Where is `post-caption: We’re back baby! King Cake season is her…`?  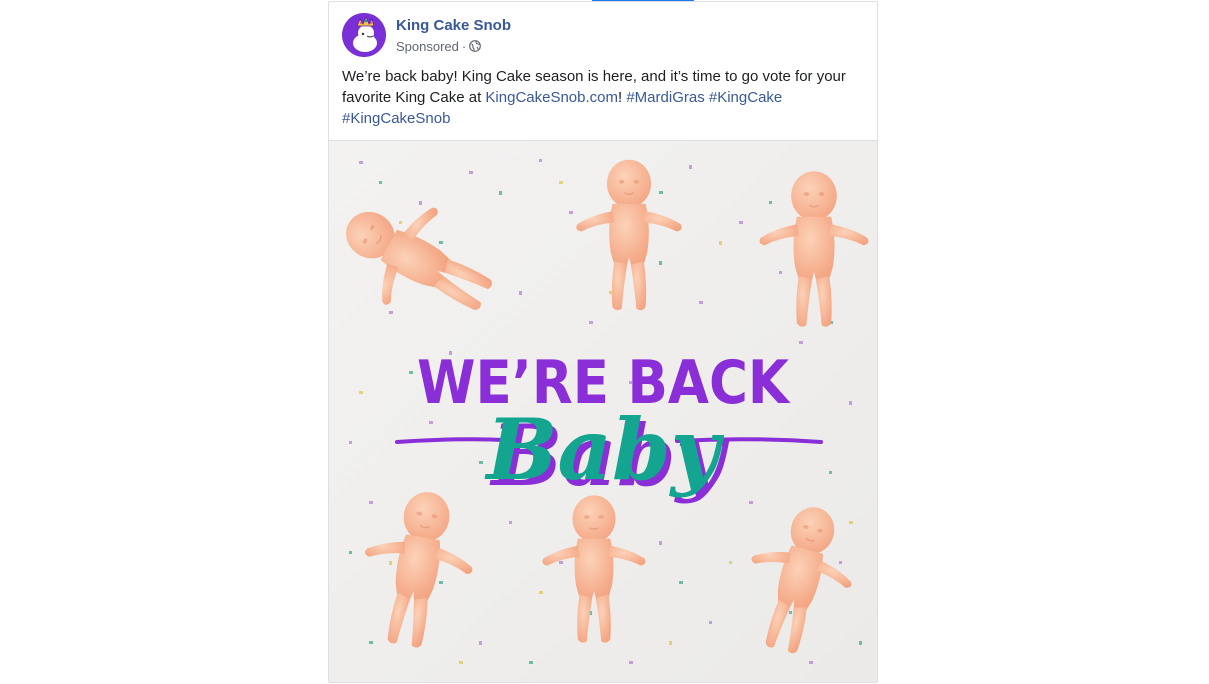 post-caption: We’re back baby! King Cake season is her… is located at coordinates (602, 97).